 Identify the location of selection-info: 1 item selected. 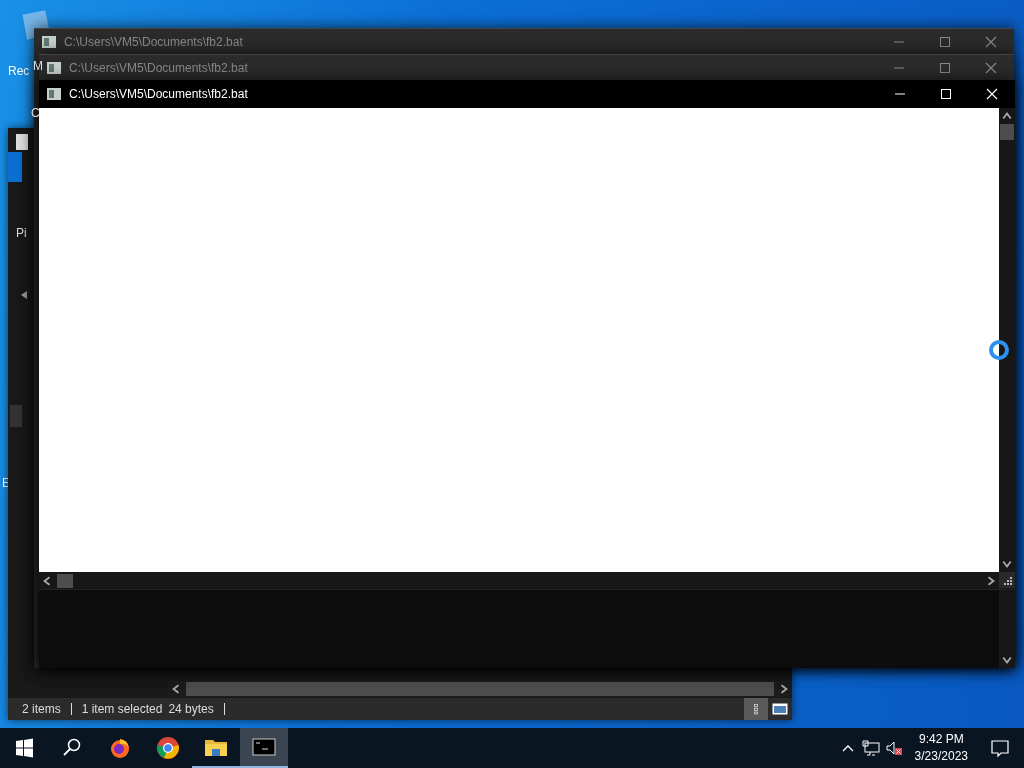
(122, 709).